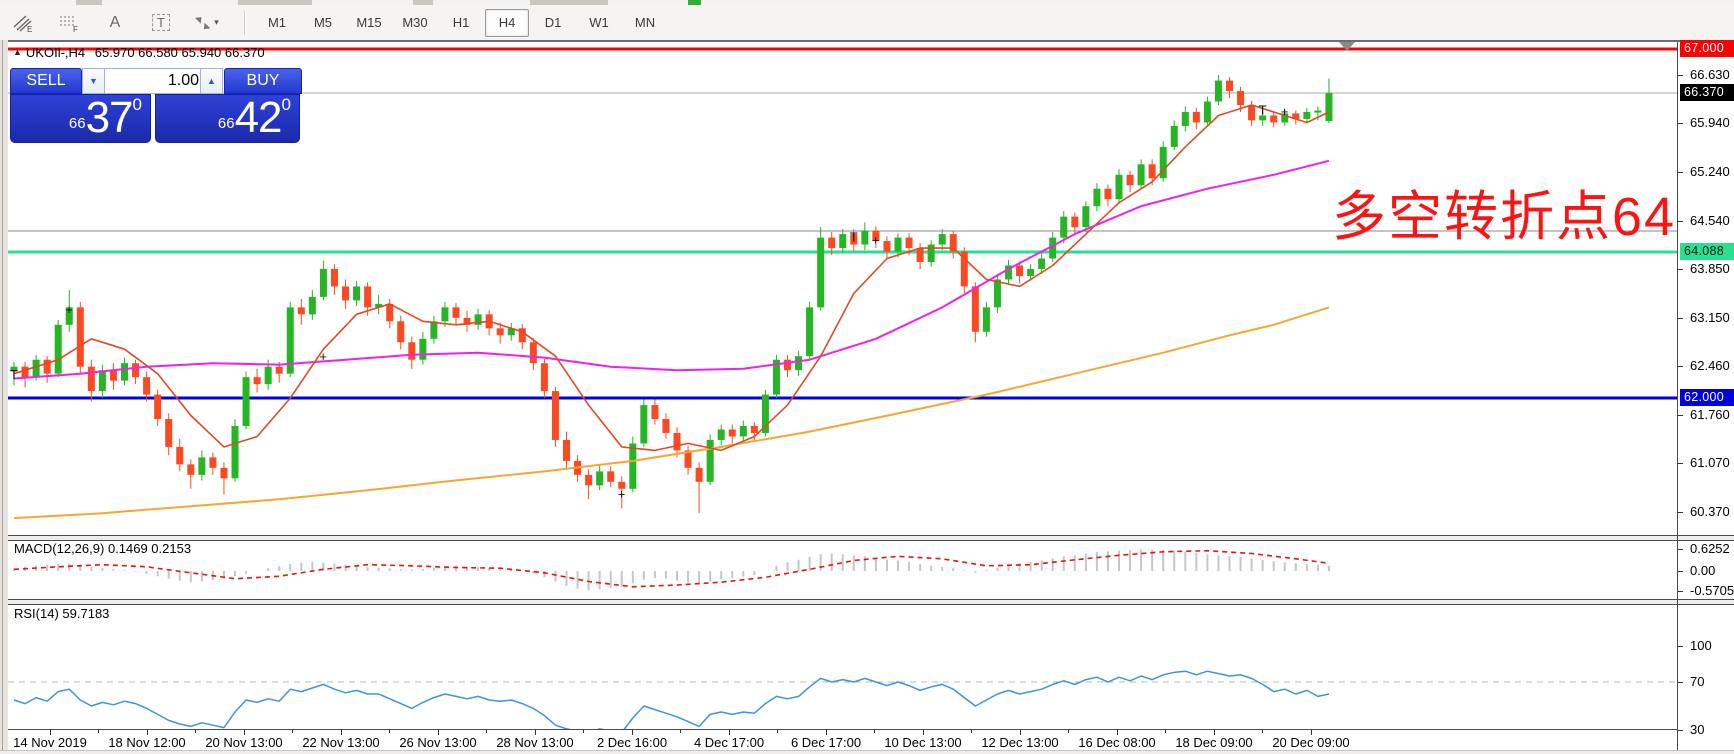 Image resolution: width=1734 pixels, height=754 pixels. Describe the element at coordinates (277, 23) in the screenshot. I see `timeframe-button-m1: M1` at that location.